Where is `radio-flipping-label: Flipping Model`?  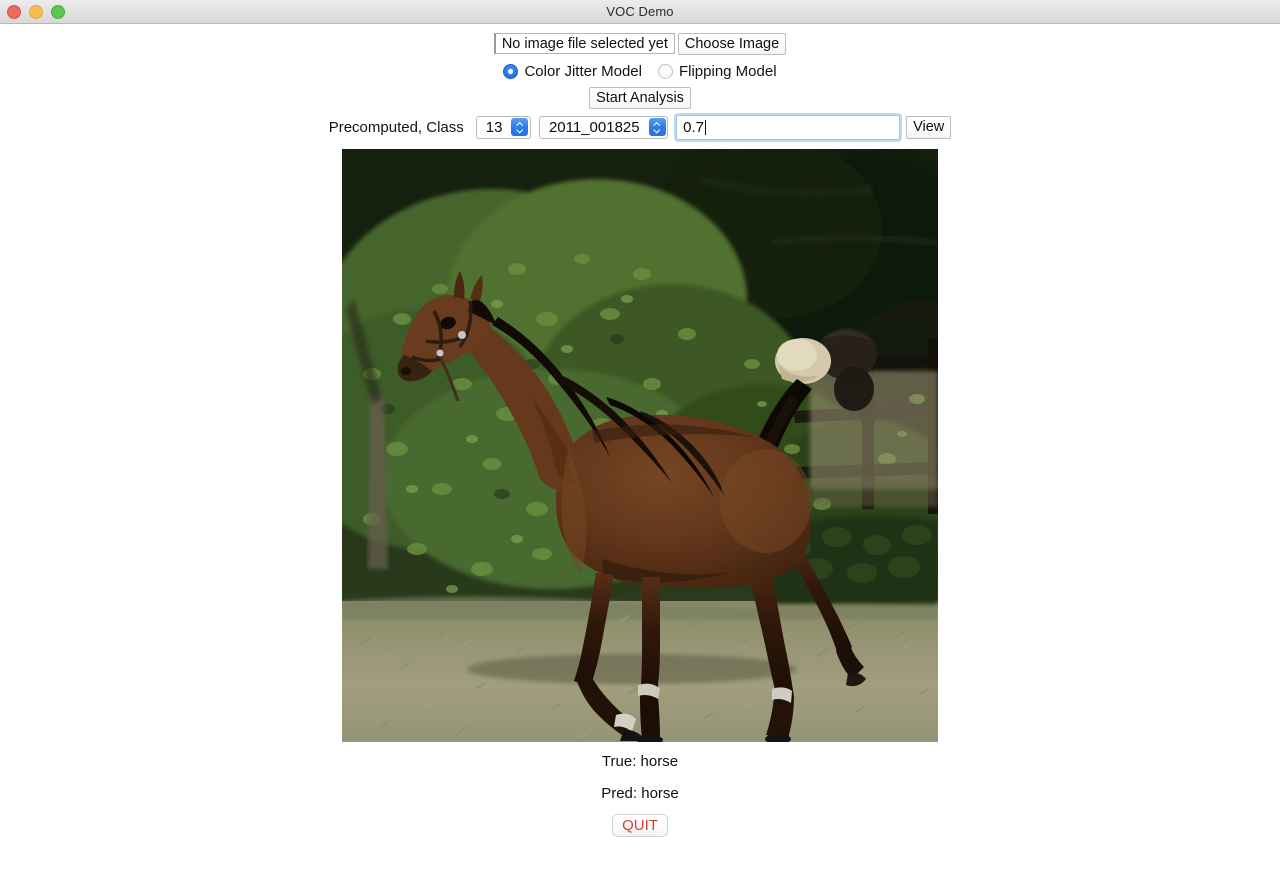
radio-flipping-label: Flipping Model is located at coordinates (727, 71).